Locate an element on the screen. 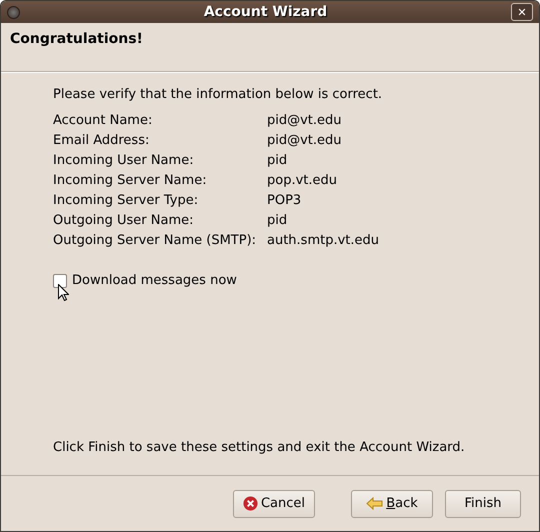  checkbox-label: Download messages now is located at coordinates (154, 280).